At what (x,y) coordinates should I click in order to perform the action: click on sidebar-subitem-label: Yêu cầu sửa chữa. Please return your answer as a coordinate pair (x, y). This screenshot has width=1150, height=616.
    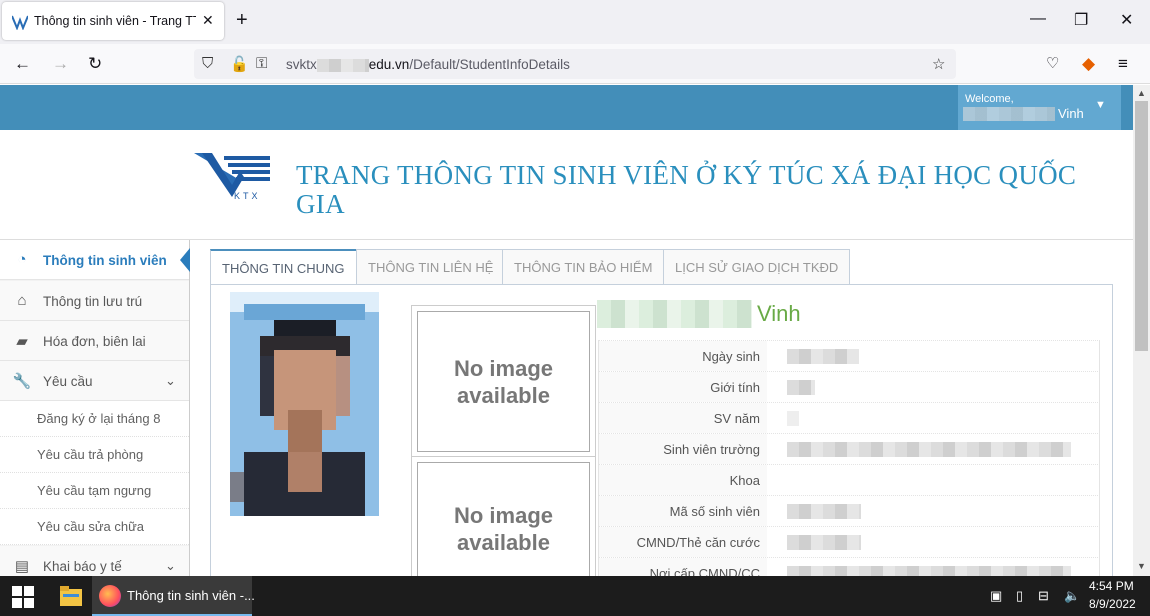
    Looking at the image, I should click on (91, 526).